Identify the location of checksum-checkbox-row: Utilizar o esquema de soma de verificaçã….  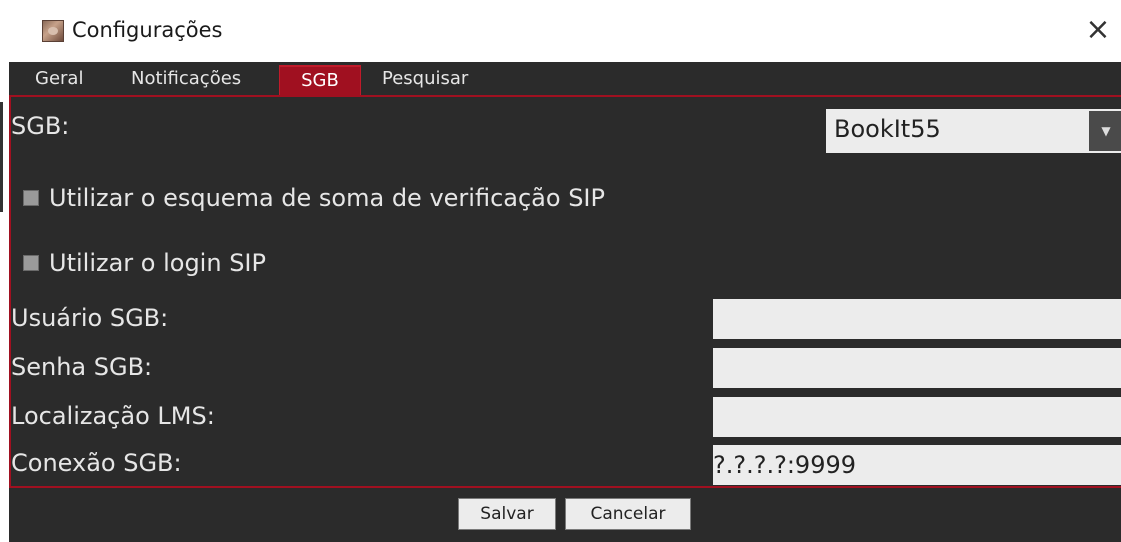
(314, 198).